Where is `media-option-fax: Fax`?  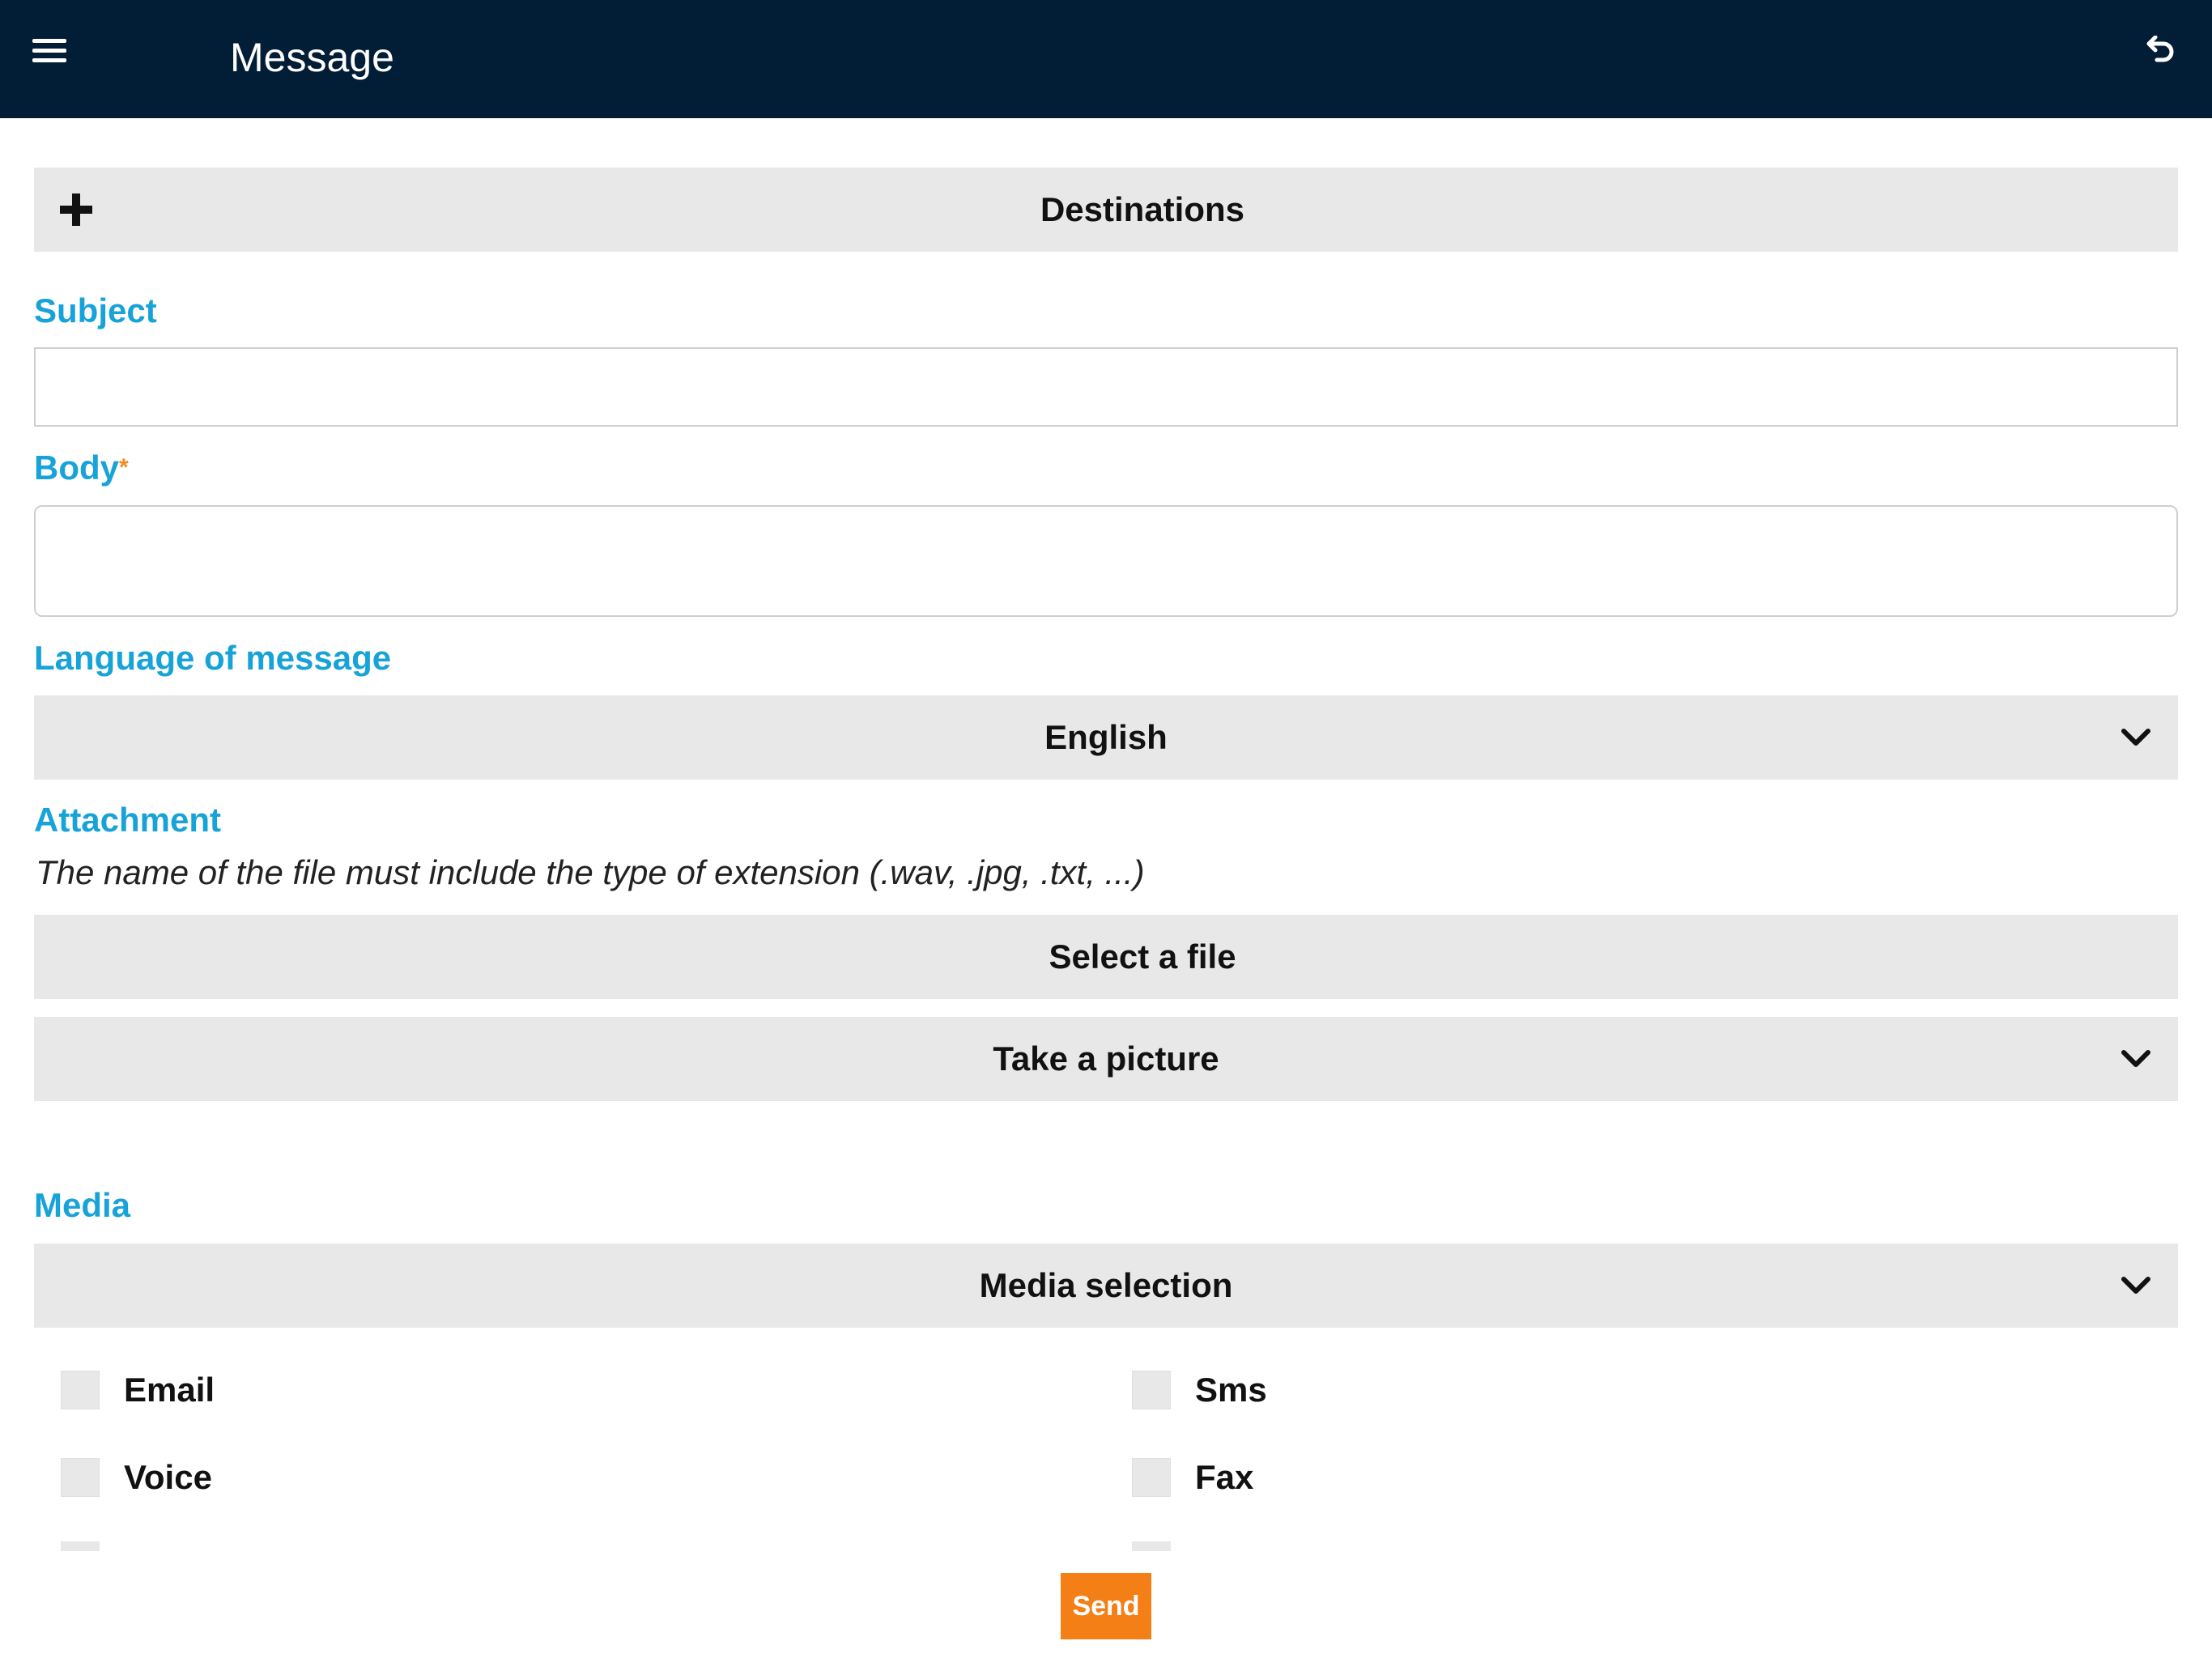
media-option-fax: Fax is located at coordinates (1193, 1477).